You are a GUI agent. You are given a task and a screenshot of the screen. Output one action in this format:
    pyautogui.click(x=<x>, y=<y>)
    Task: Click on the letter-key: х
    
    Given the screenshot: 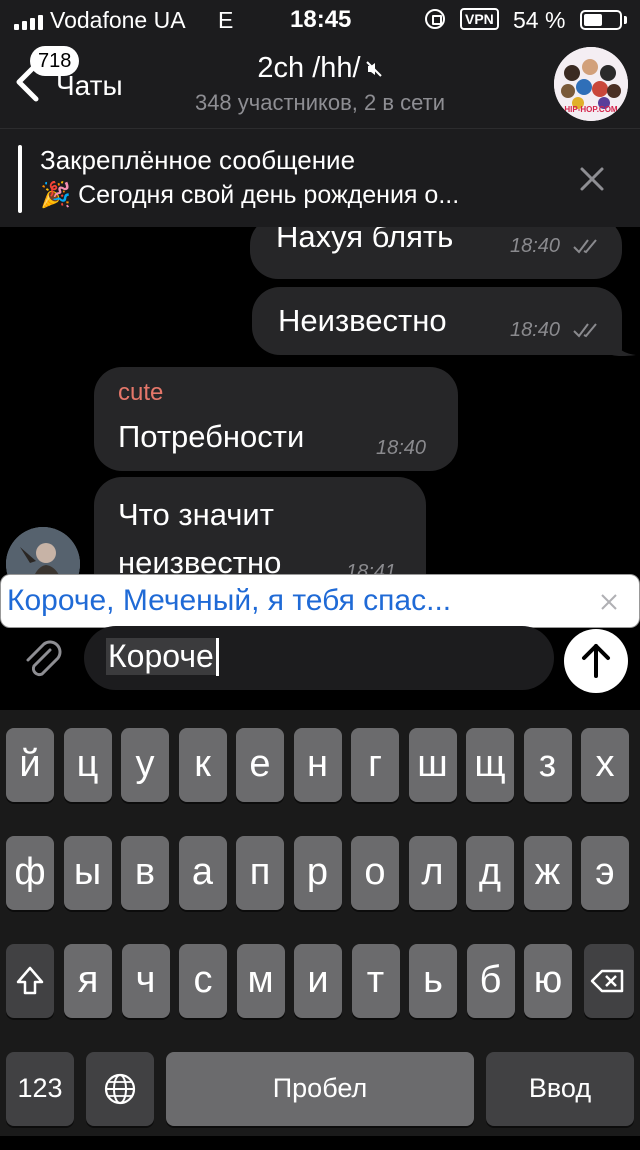 What is the action you would take?
    pyautogui.click(x=605, y=765)
    